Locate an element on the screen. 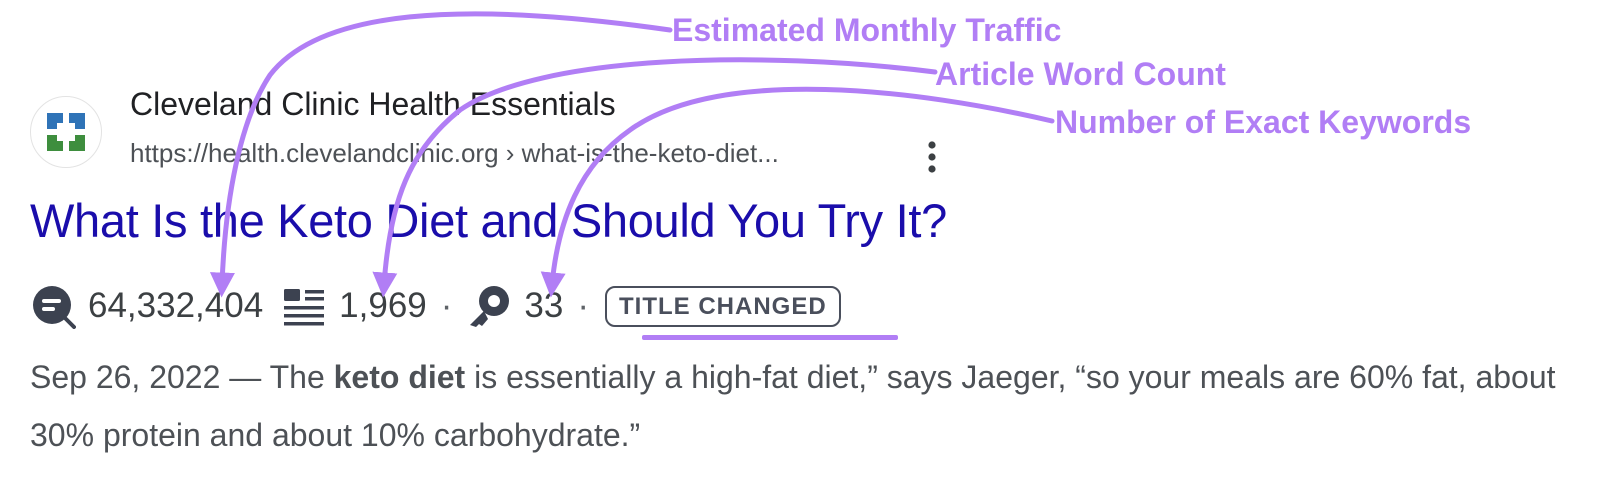  annotation-word-count-label: Article Word Count is located at coordinates (1080, 74).